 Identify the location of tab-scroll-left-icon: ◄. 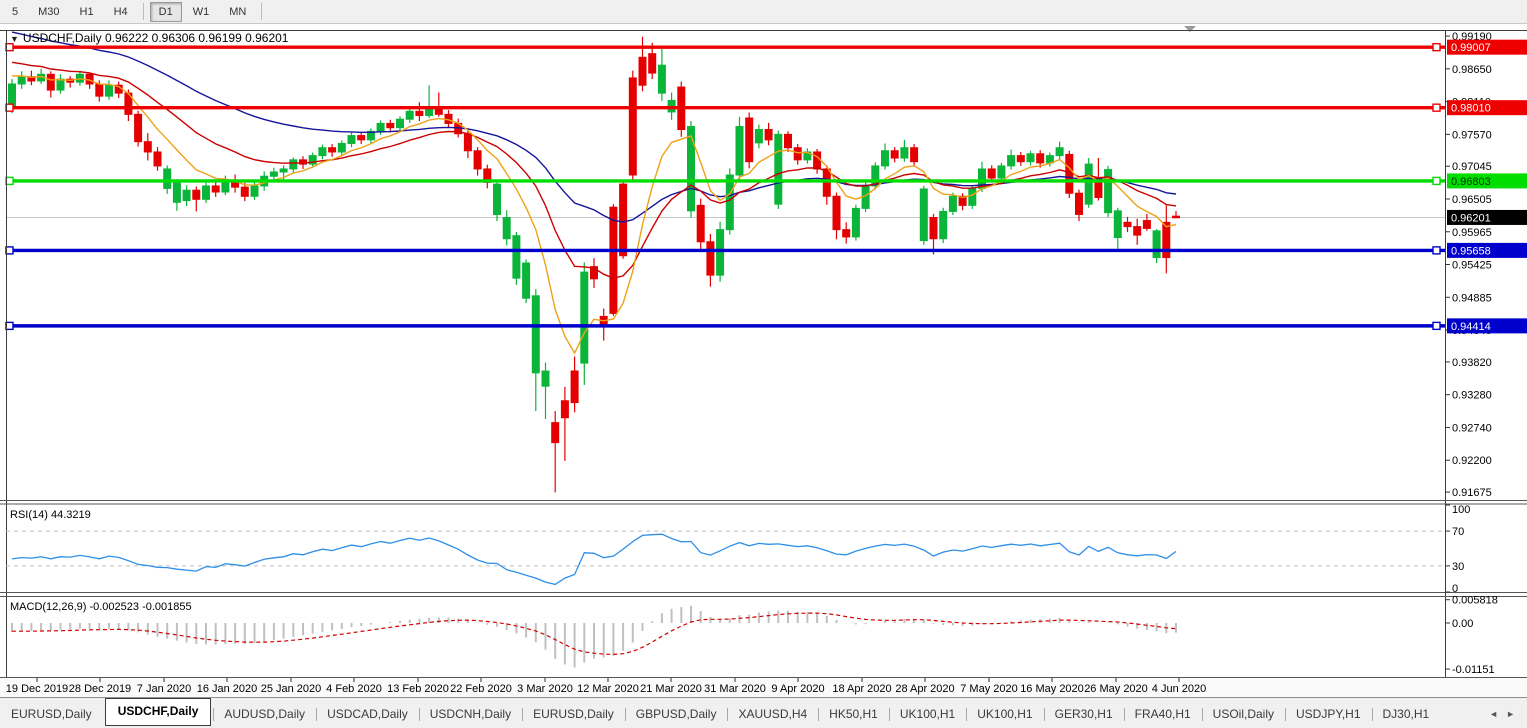
(1493, 714).